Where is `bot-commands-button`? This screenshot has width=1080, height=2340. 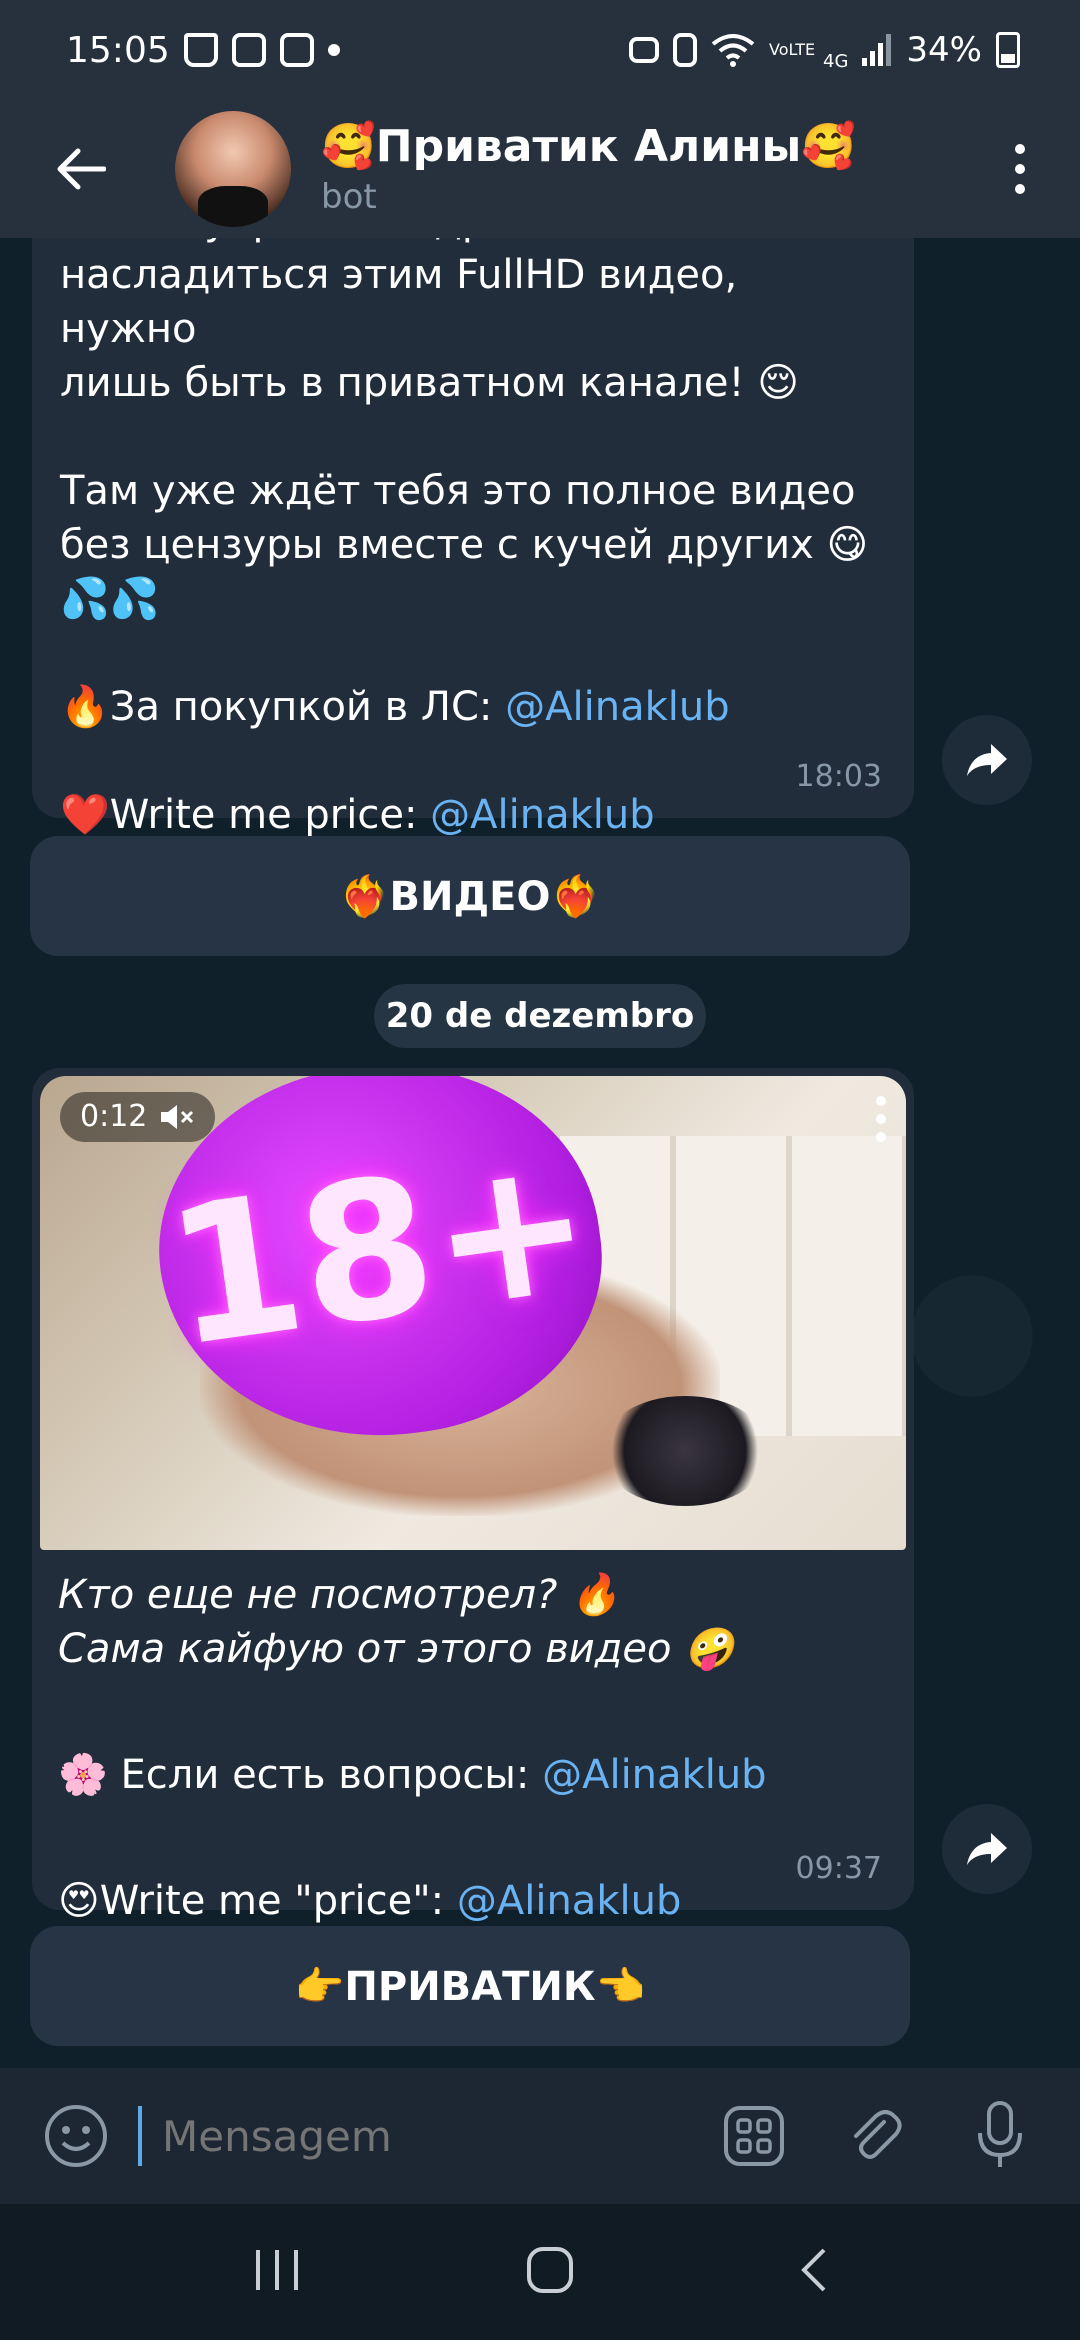 bot-commands-button is located at coordinates (754, 2136).